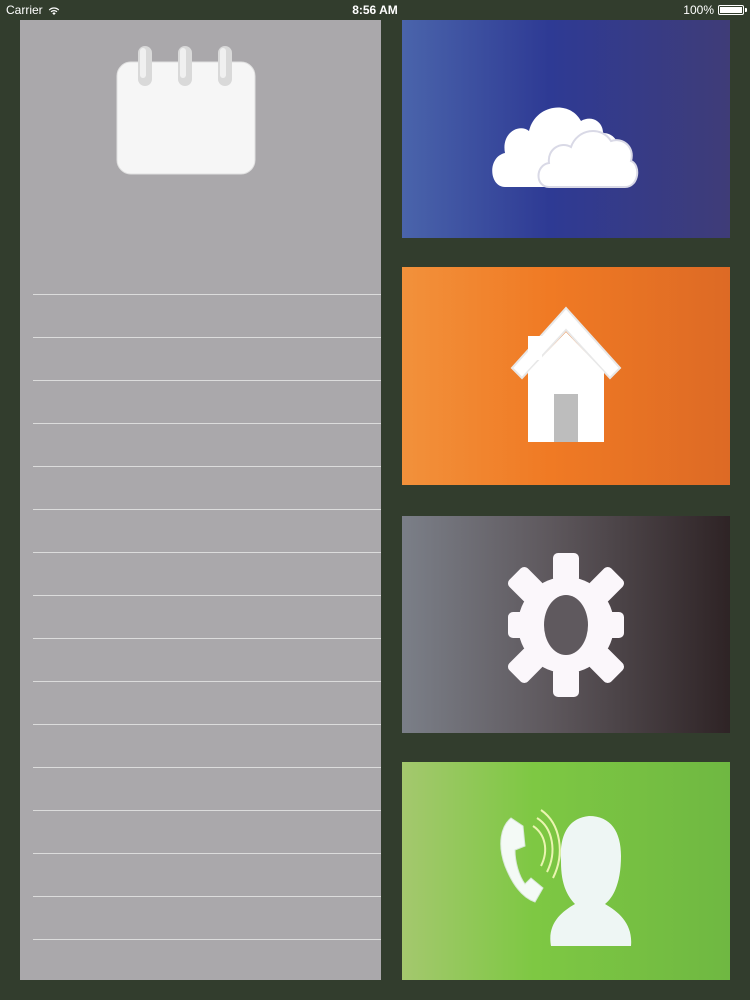 This screenshot has width=750, height=1000. Describe the element at coordinates (732, 10) in the screenshot. I see `battery-icon` at that location.